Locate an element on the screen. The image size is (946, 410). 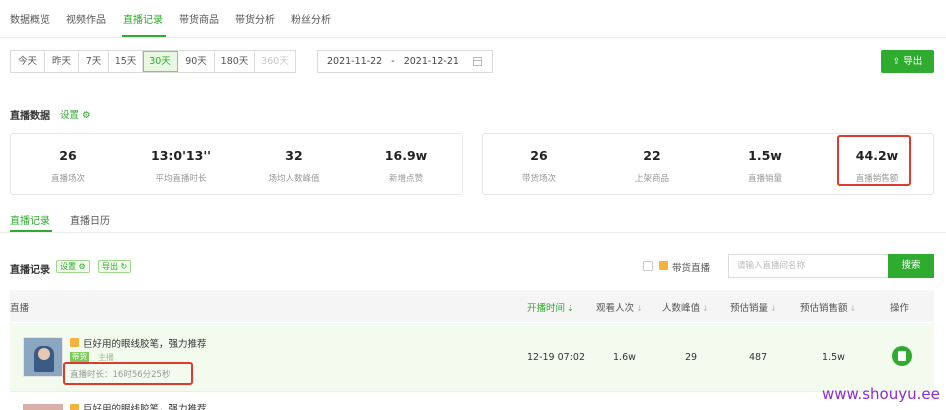
calendar-icon is located at coordinates (477, 61).